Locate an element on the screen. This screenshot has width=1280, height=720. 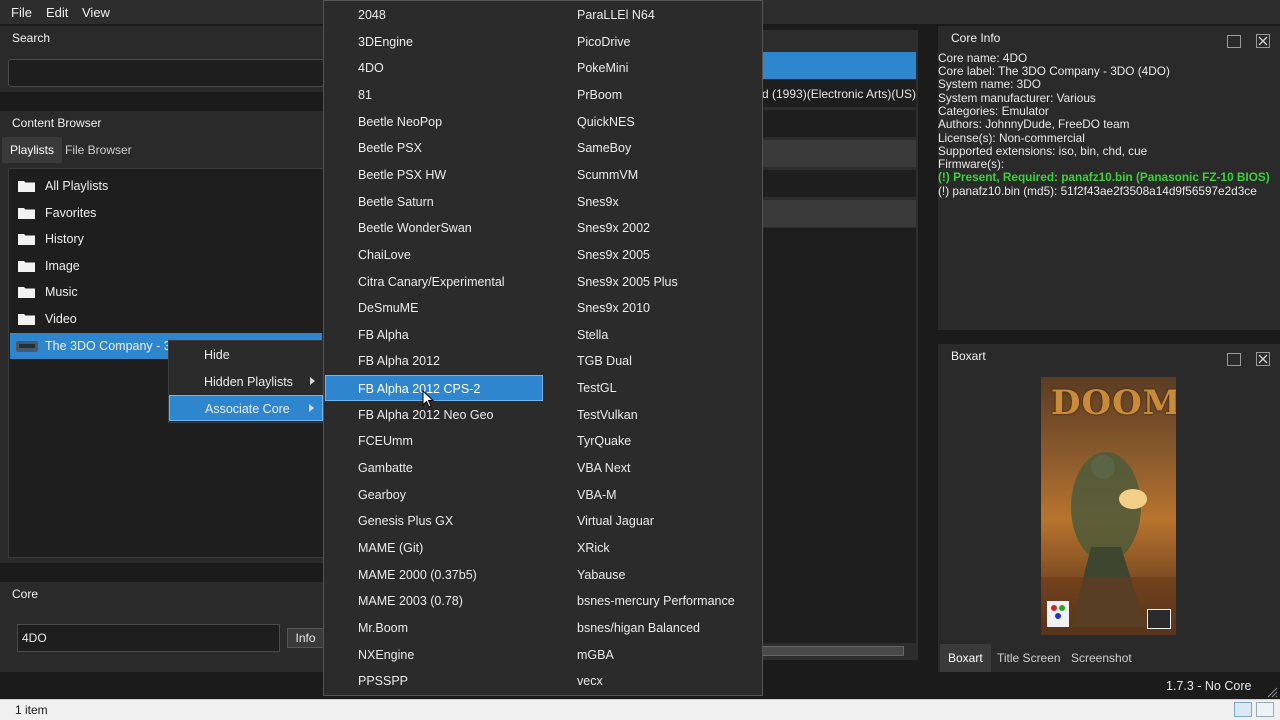
tab-title-screen: Title Screen is located at coordinates (1029, 658).